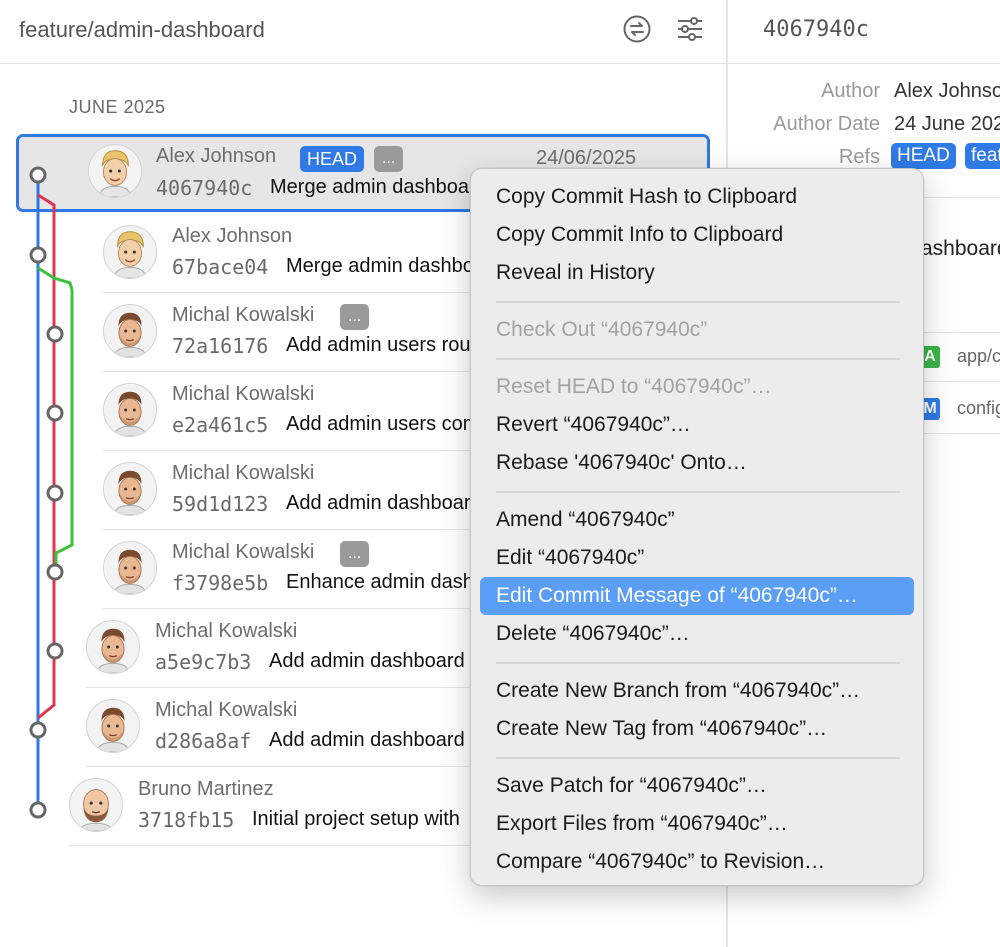  What do you see at coordinates (947, 91) in the screenshot?
I see `author-value: Alex Johnson` at bounding box center [947, 91].